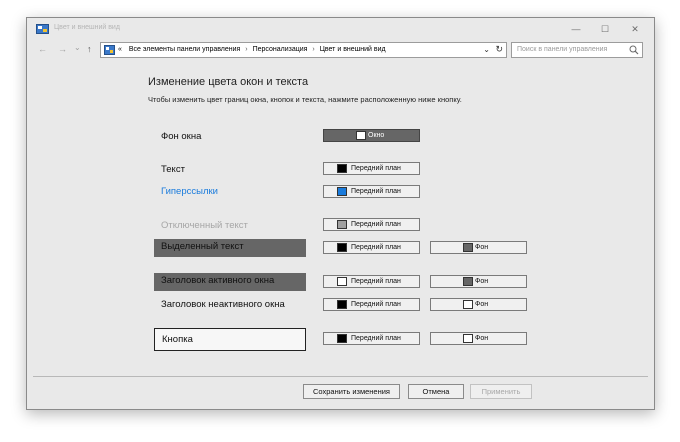 Image resolution: width=680 pixels, height=442 pixels. Describe the element at coordinates (181, 136) in the screenshot. I see `window-background-label: Фон окна` at that location.